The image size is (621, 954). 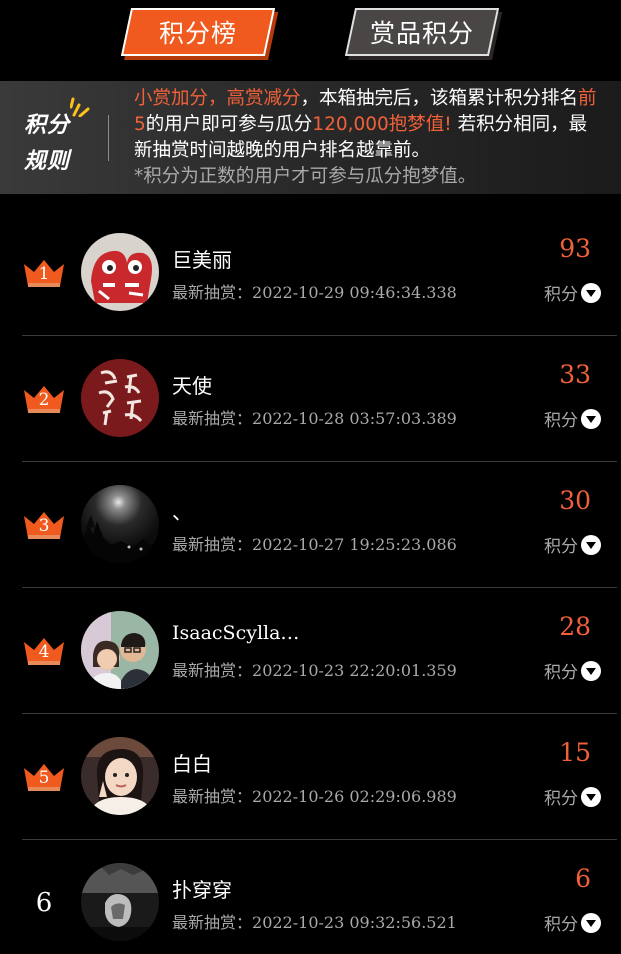 I want to click on rank-number: 2, so click(x=44, y=400).